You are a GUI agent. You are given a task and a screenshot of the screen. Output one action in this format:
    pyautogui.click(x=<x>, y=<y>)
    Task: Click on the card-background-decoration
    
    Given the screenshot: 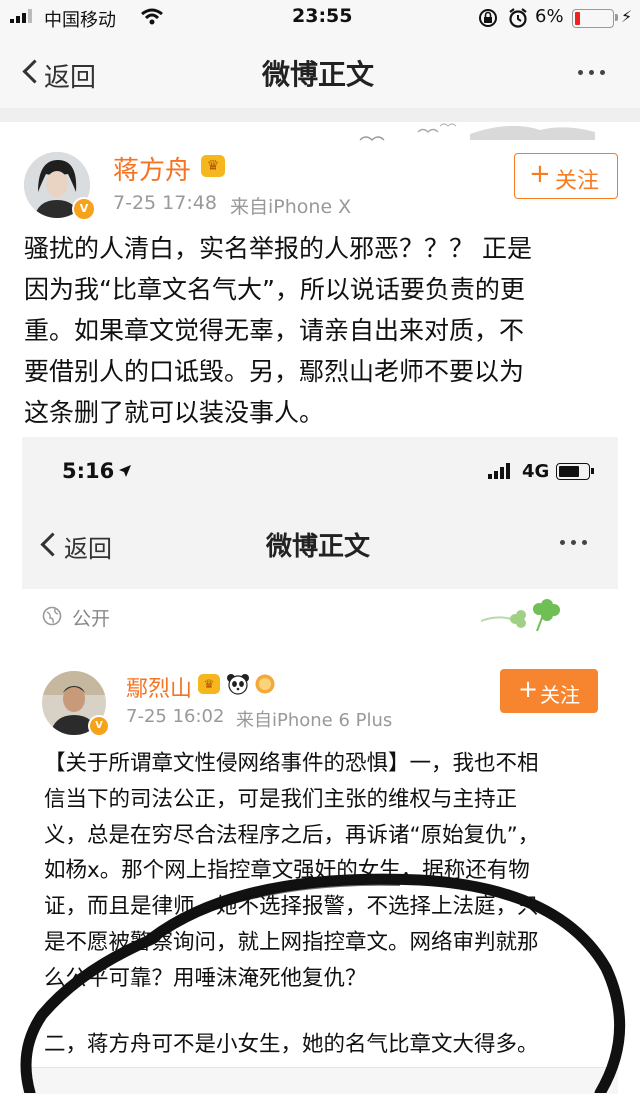 What is the action you would take?
    pyautogui.click(x=477, y=132)
    